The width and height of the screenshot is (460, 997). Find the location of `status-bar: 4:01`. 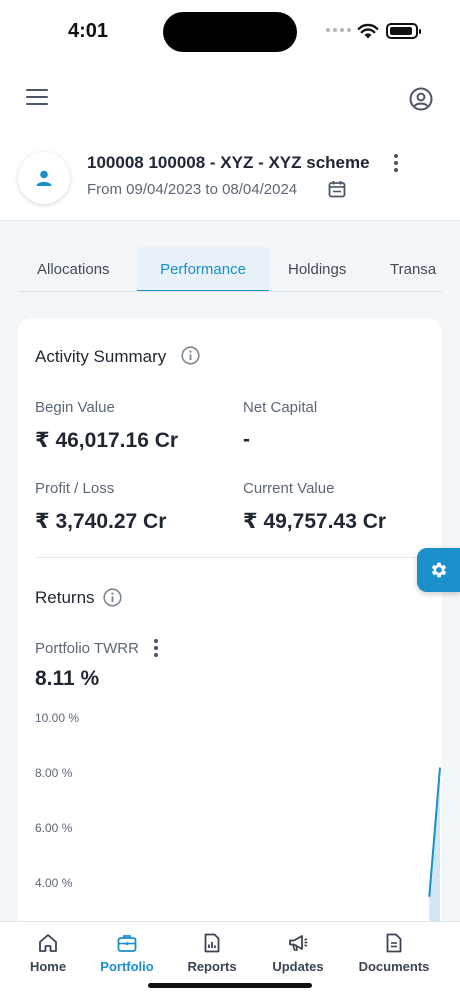

status-bar: 4:01 is located at coordinates (230, 31).